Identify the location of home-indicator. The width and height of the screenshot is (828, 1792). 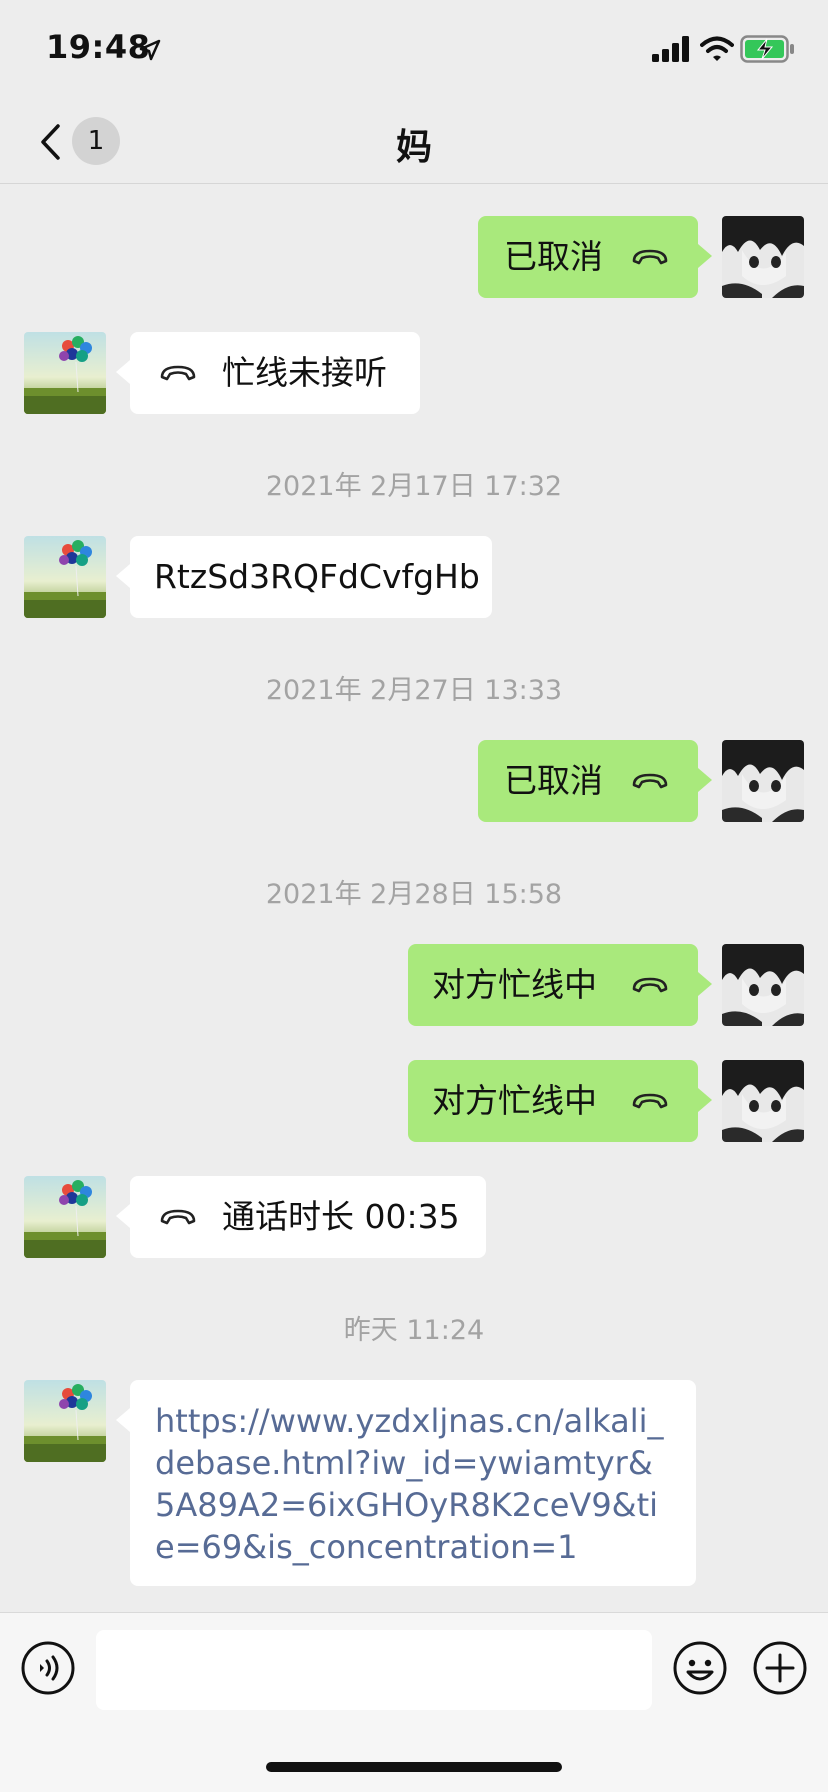
(414, 1767).